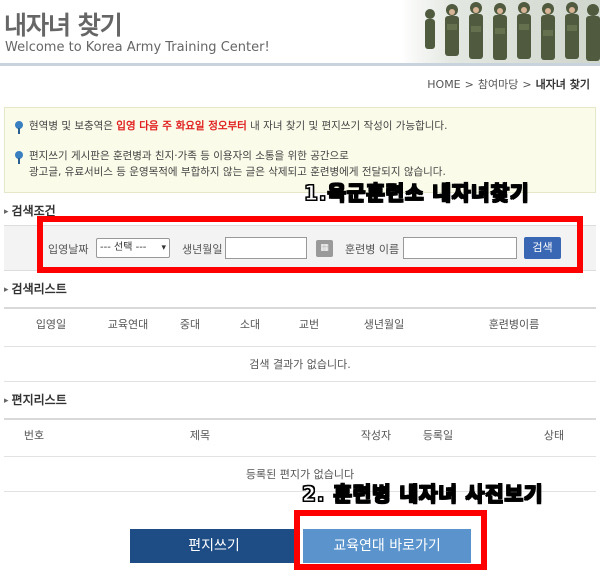  I want to click on results-section-title: 검색리스트, so click(35, 288).